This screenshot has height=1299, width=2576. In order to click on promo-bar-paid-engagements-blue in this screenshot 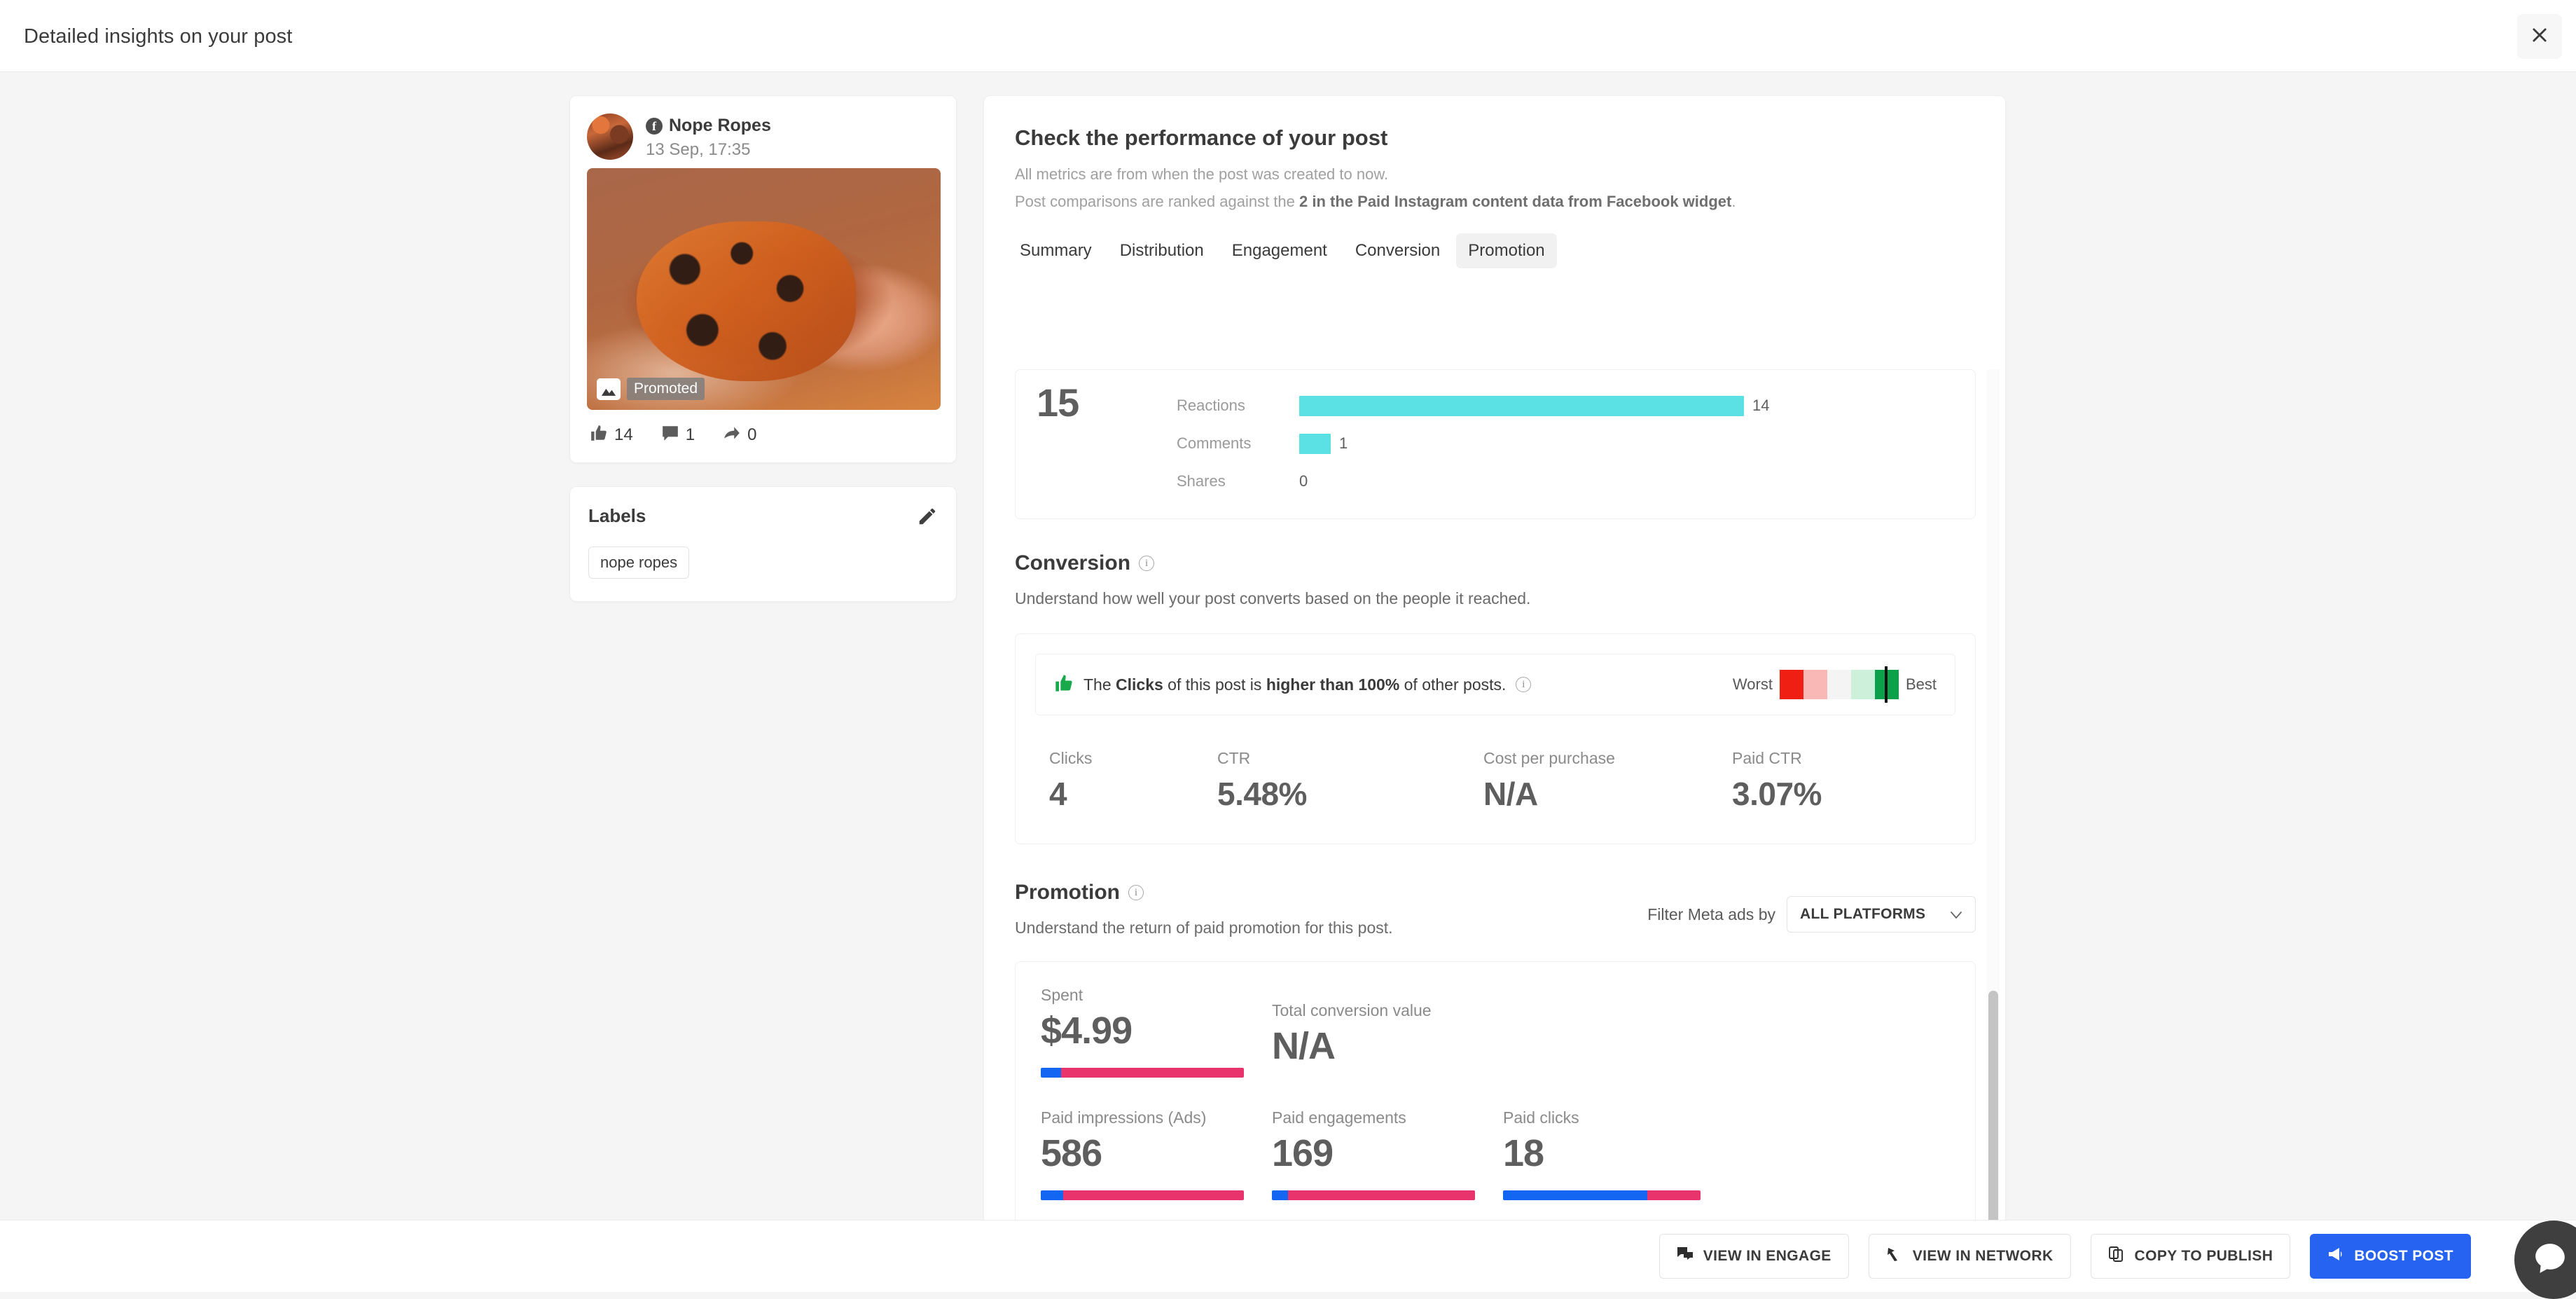, I will do `click(1281, 1195)`.